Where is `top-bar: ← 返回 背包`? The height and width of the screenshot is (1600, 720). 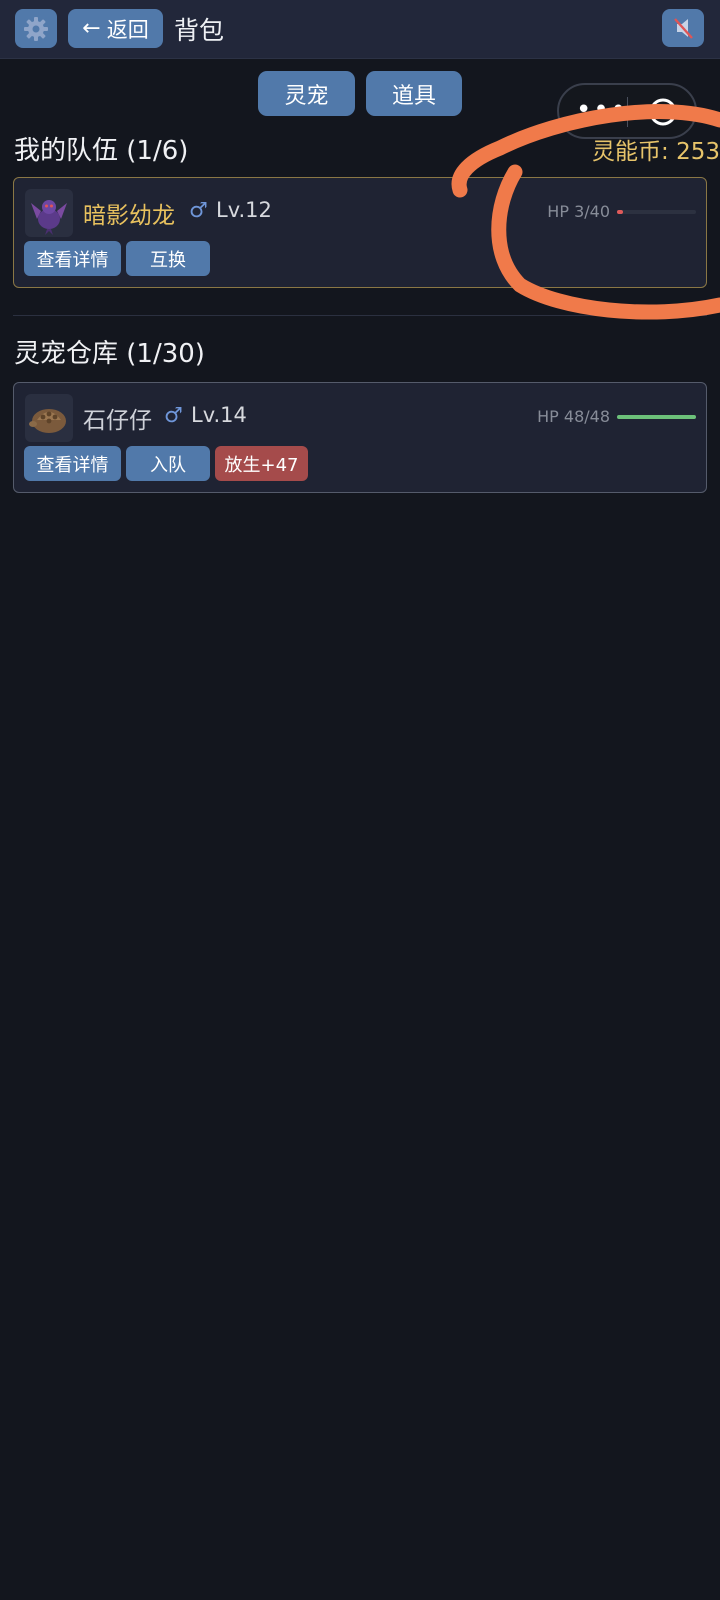 top-bar: ← 返回 背包 is located at coordinates (360, 29).